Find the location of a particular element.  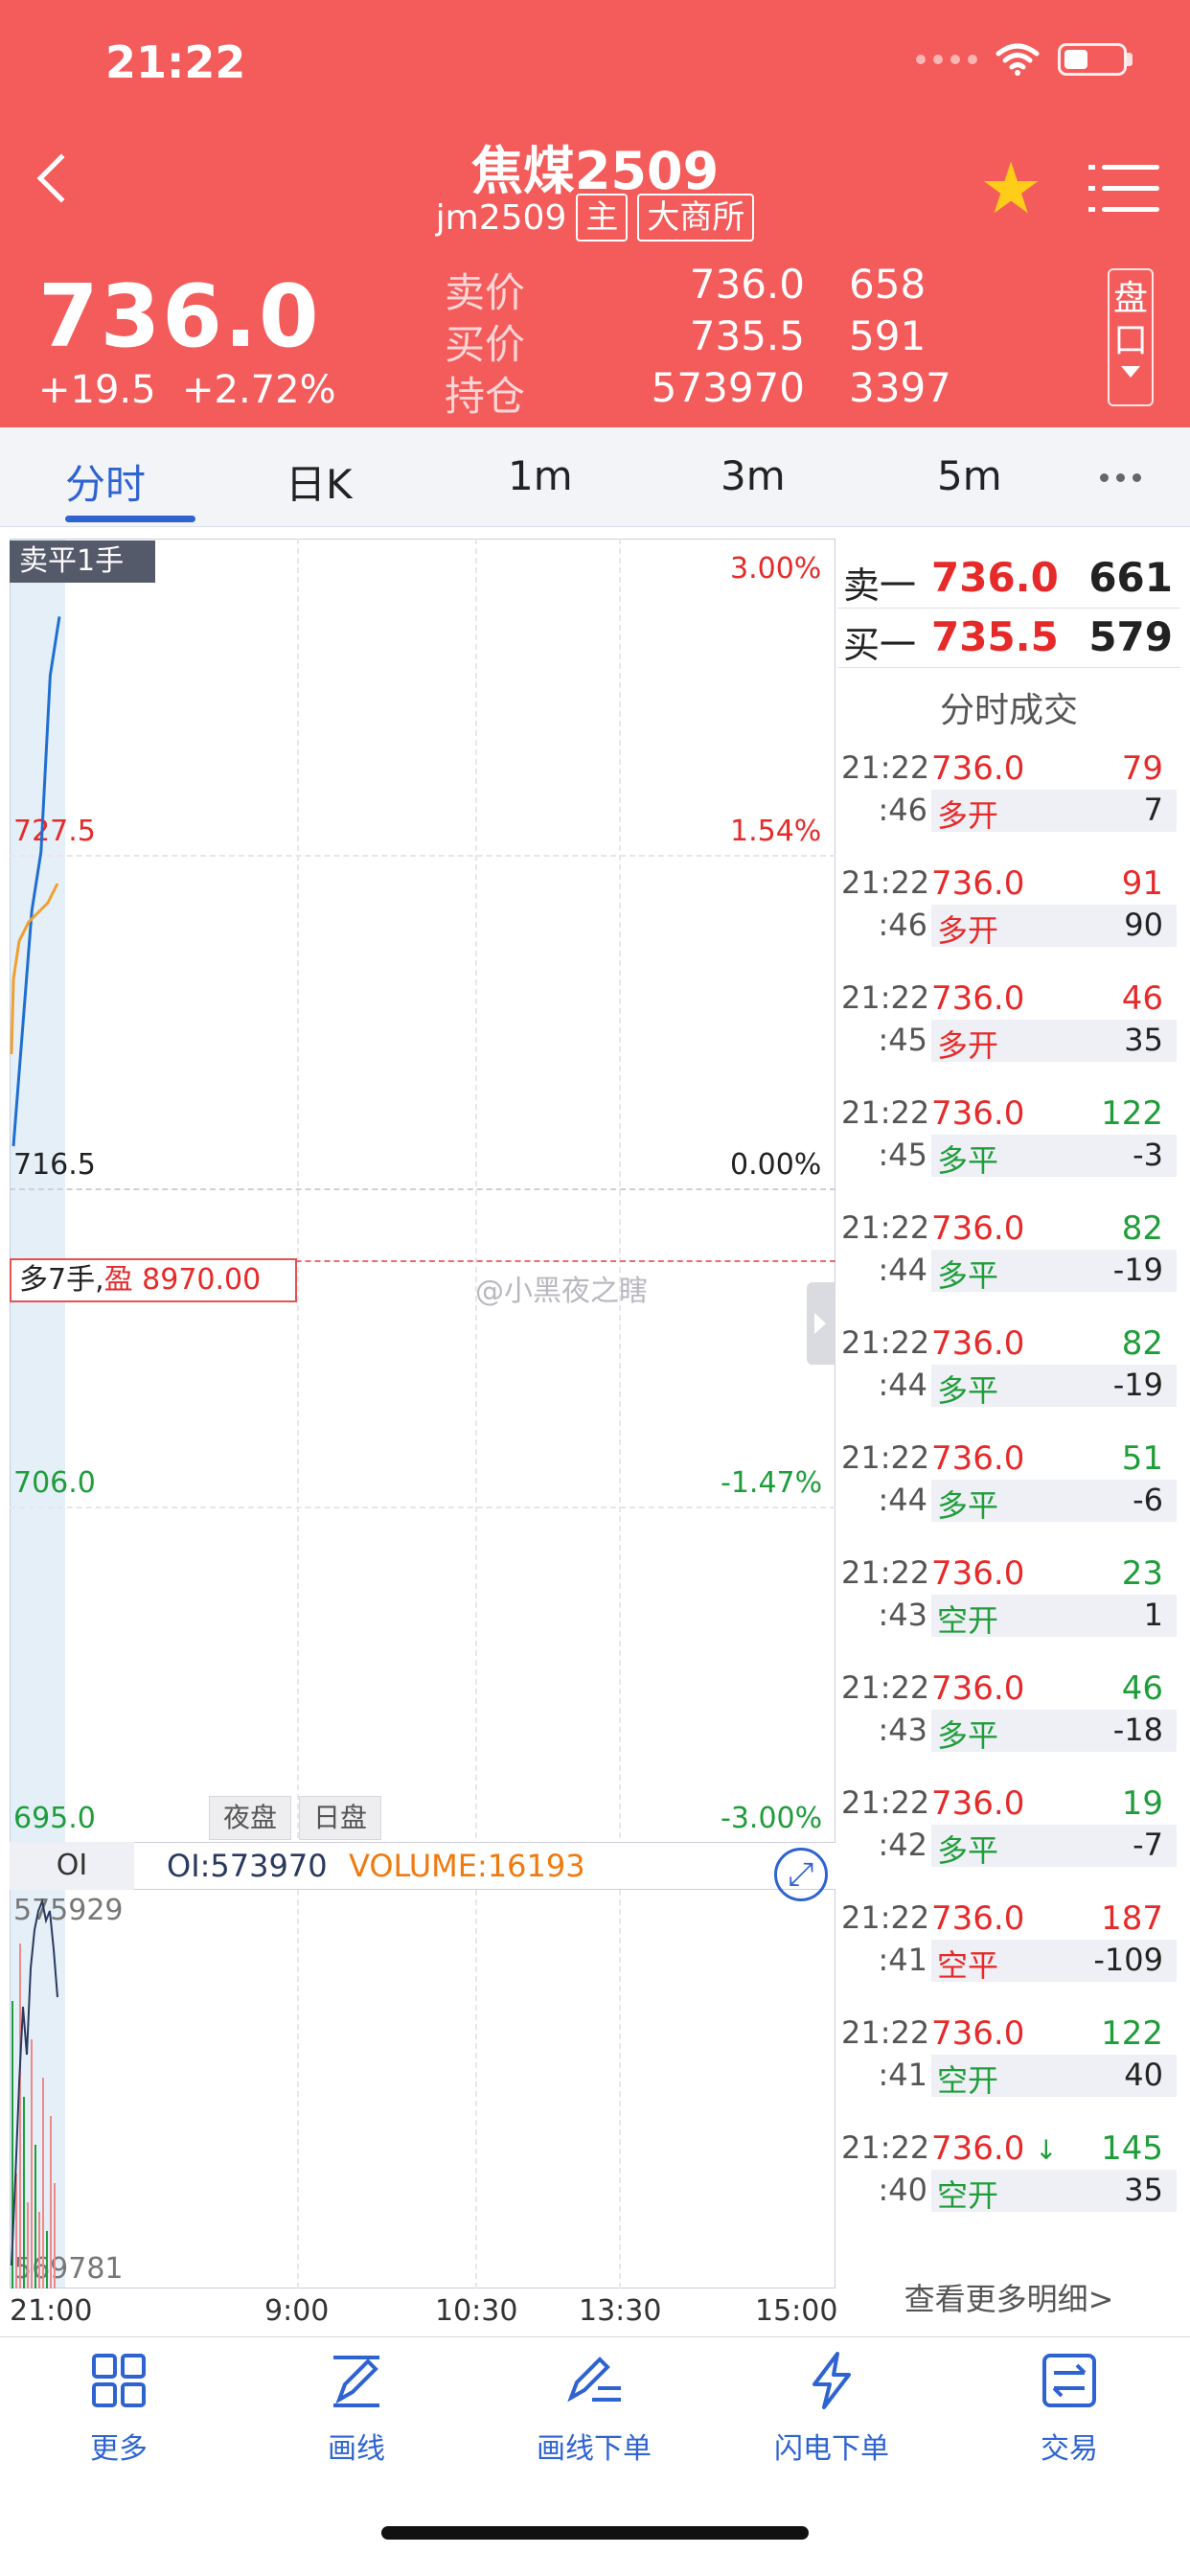

trade-seconds: :45 is located at coordinates (903, 1040).